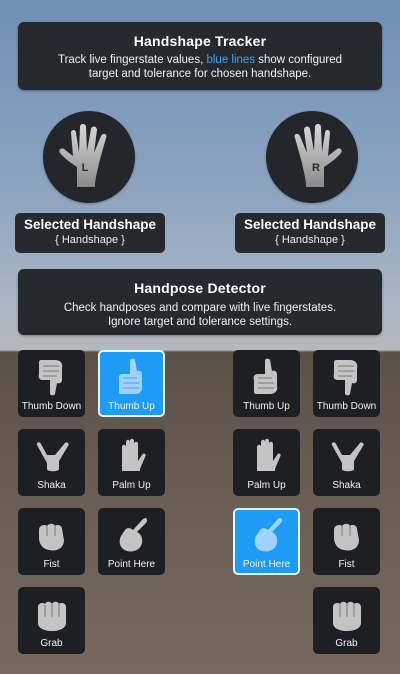  What do you see at coordinates (132, 60) in the screenshot?
I see `tracker-desc-pre: Track live fingerstate values,` at bounding box center [132, 60].